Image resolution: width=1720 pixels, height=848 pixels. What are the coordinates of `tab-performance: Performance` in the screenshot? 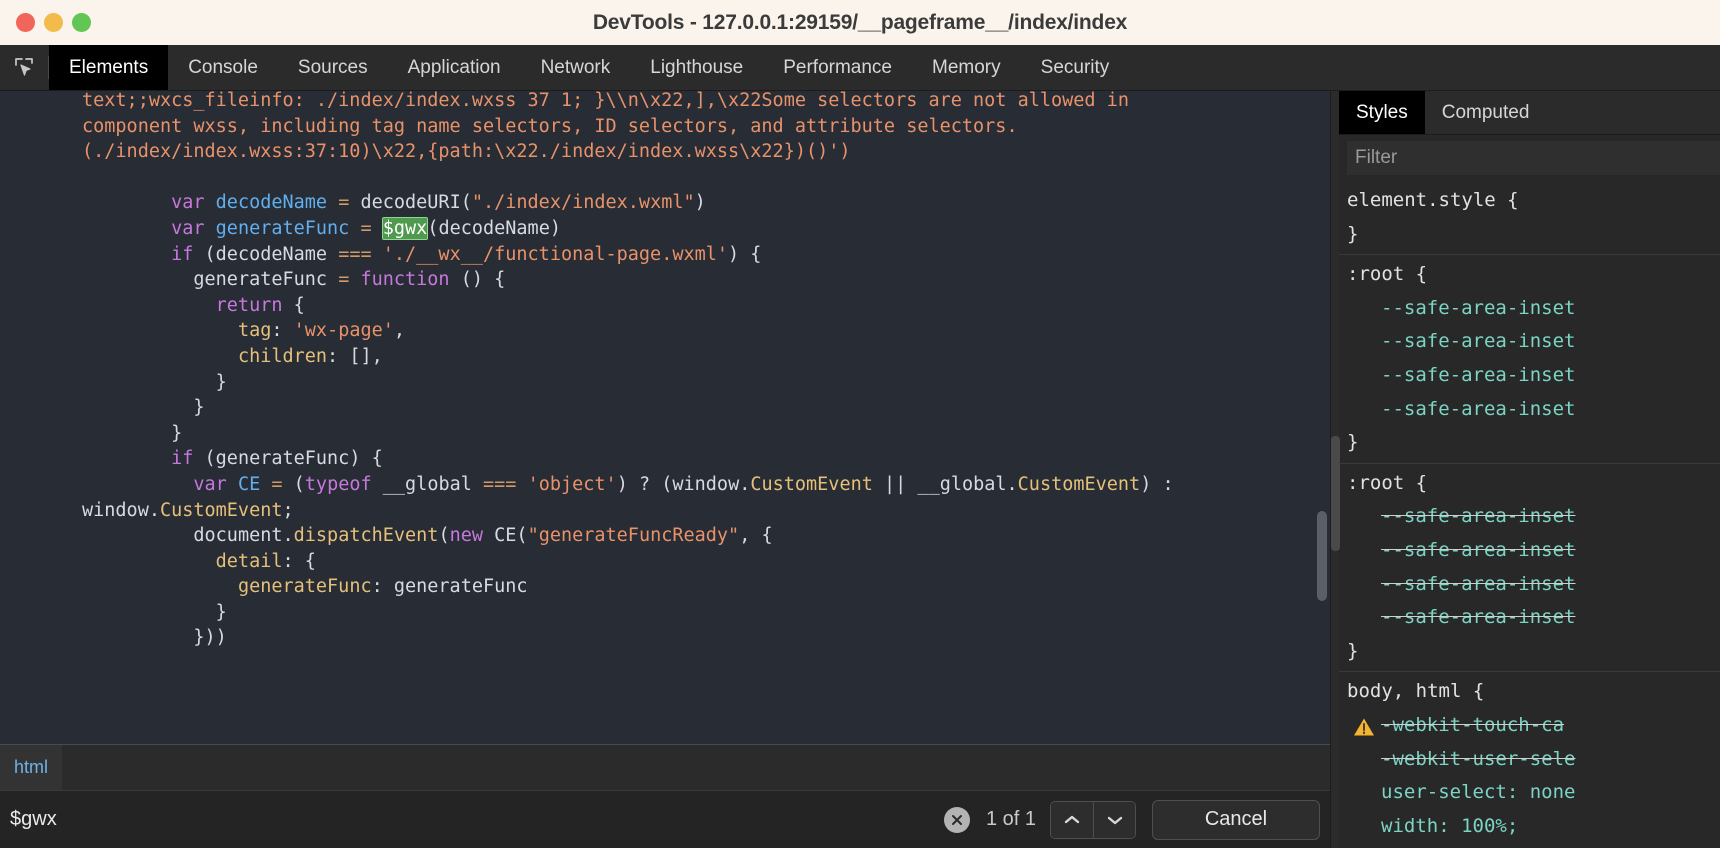 It's located at (837, 67).